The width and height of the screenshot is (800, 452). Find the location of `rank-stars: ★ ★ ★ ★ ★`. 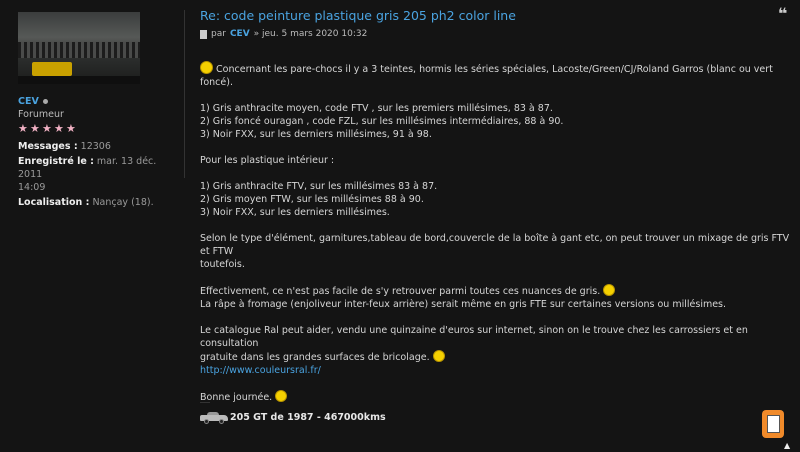

rank-stars: ★ ★ ★ ★ ★ is located at coordinates (98, 128).